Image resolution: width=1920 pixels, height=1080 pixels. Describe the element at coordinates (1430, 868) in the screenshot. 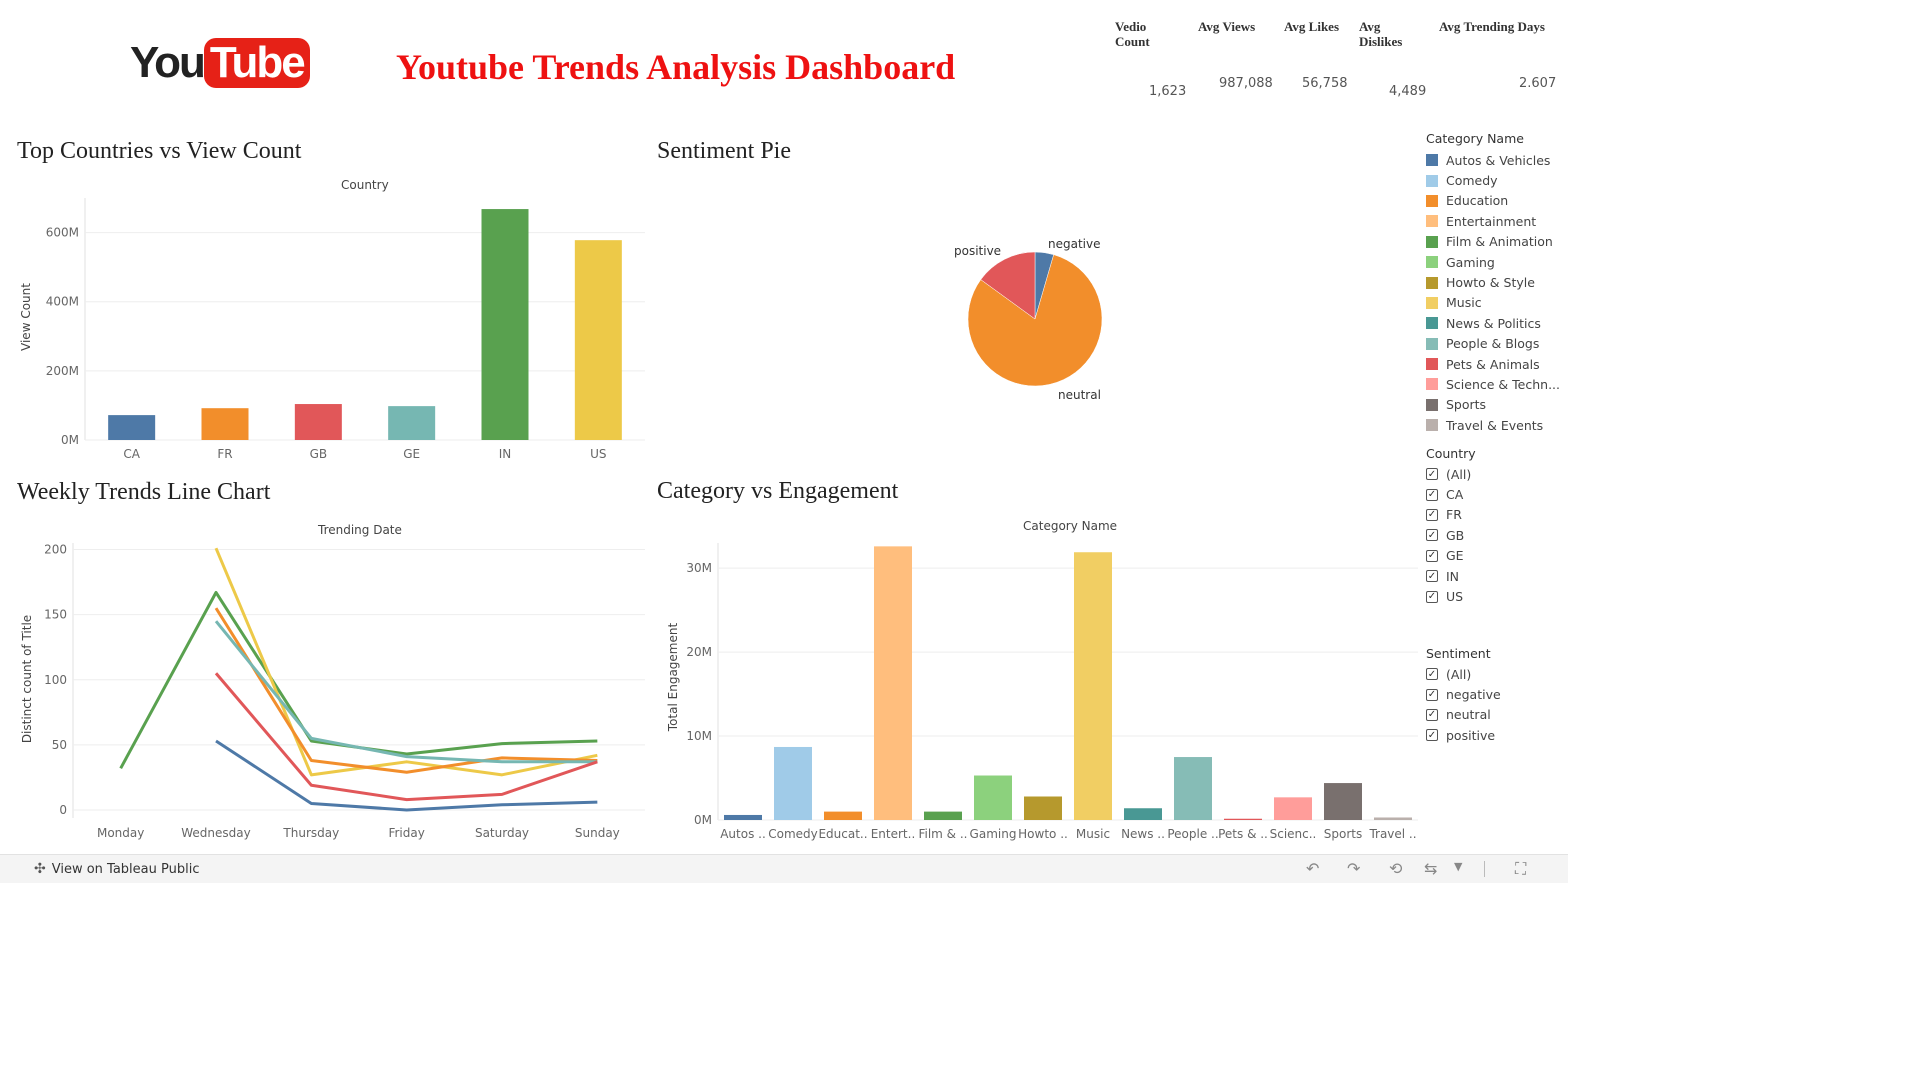

I see `refresh-icon: ⇆` at that location.